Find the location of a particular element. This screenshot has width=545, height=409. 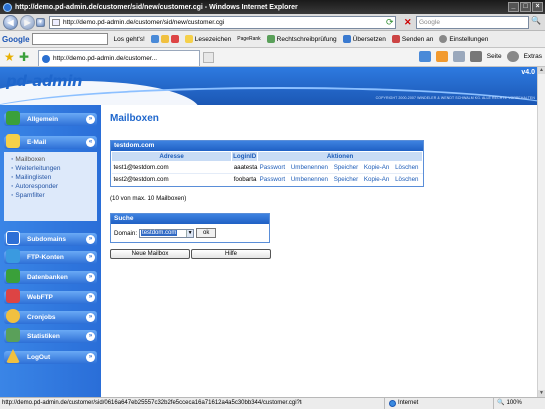

ok-button: ok is located at coordinates (206, 233).